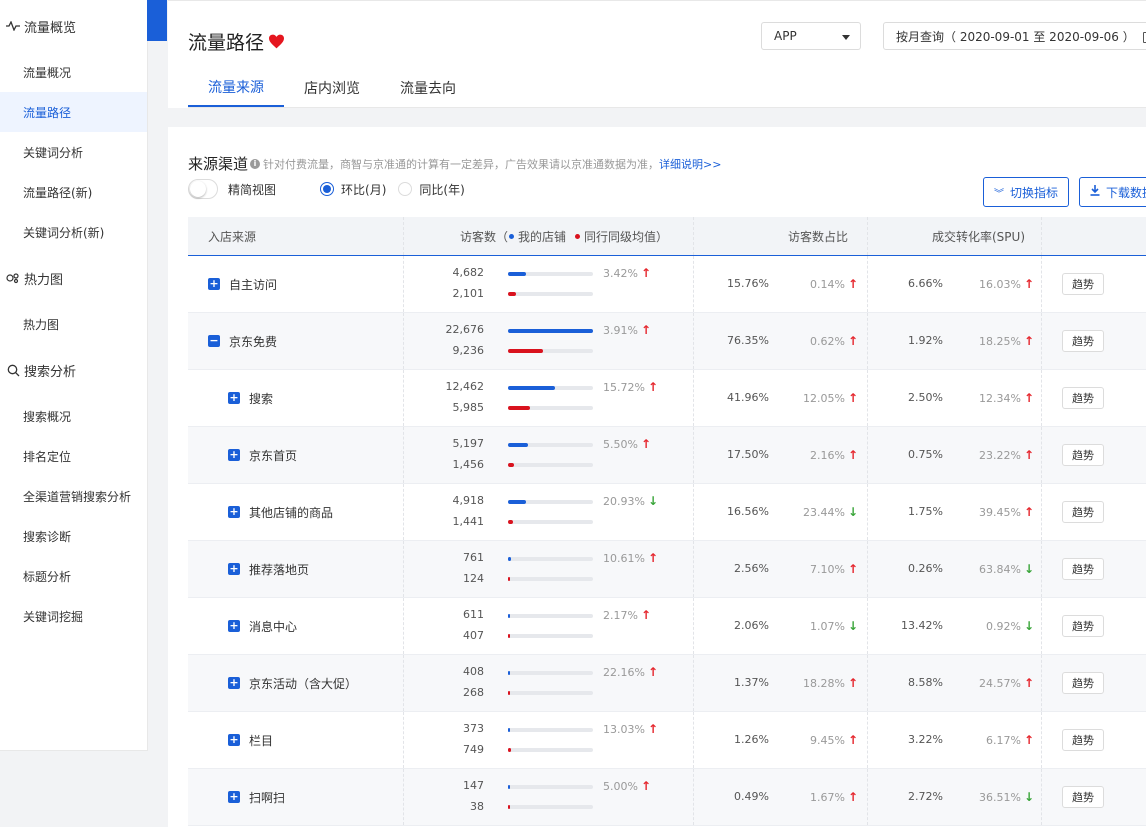 This screenshot has width=1146, height=827. What do you see at coordinates (73, 192) in the screenshot?
I see `sidebar-item: 流量路径(新)` at bounding box center [73, 192].